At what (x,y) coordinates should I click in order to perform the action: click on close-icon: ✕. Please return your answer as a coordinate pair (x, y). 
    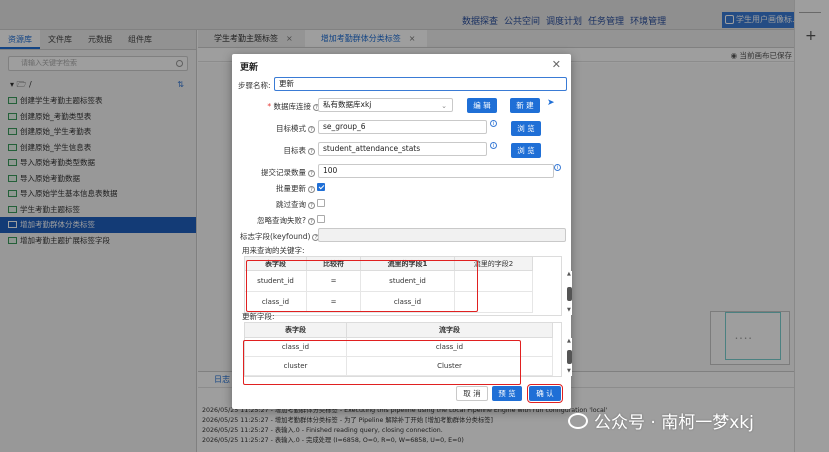
    Looking at the image, I should click on (556, 64).